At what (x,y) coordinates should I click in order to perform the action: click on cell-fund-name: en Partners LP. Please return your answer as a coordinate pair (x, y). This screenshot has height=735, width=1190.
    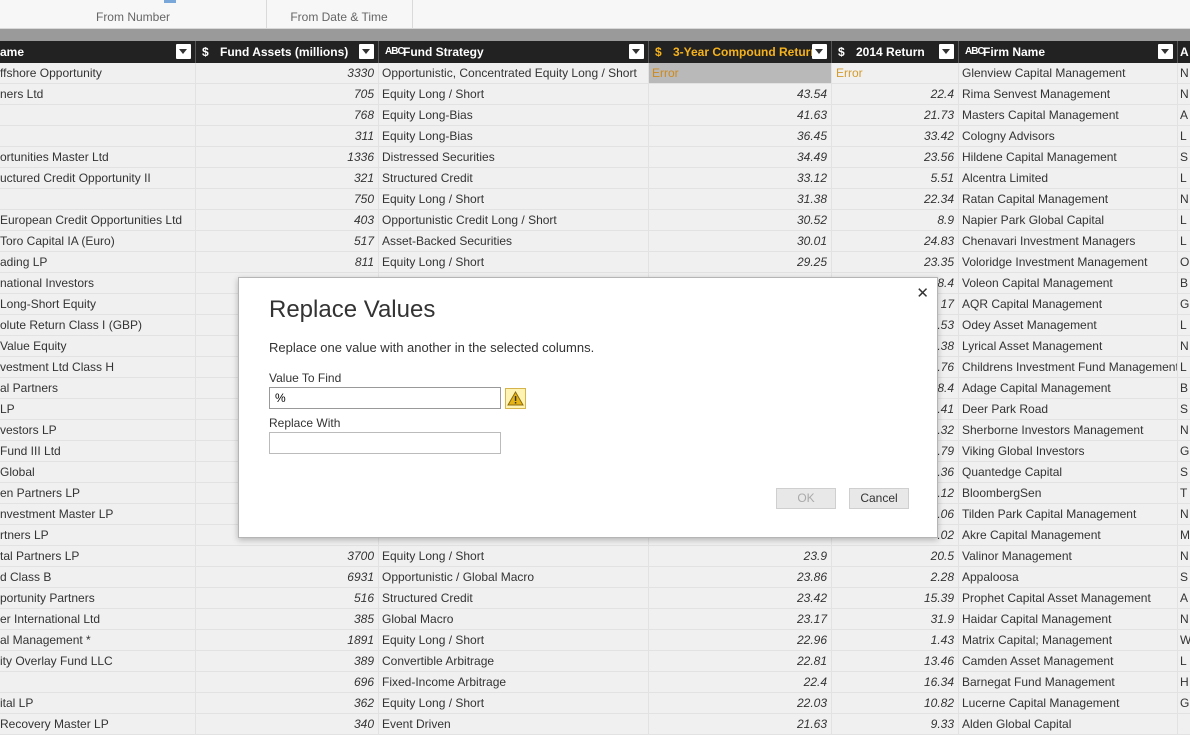
    Looking at the image, I should click on (98, 493).